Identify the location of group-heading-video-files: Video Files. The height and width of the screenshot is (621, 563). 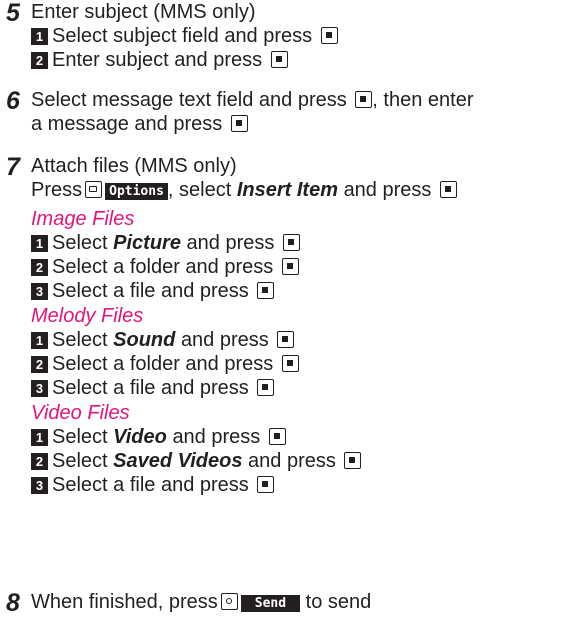
(80, 413).